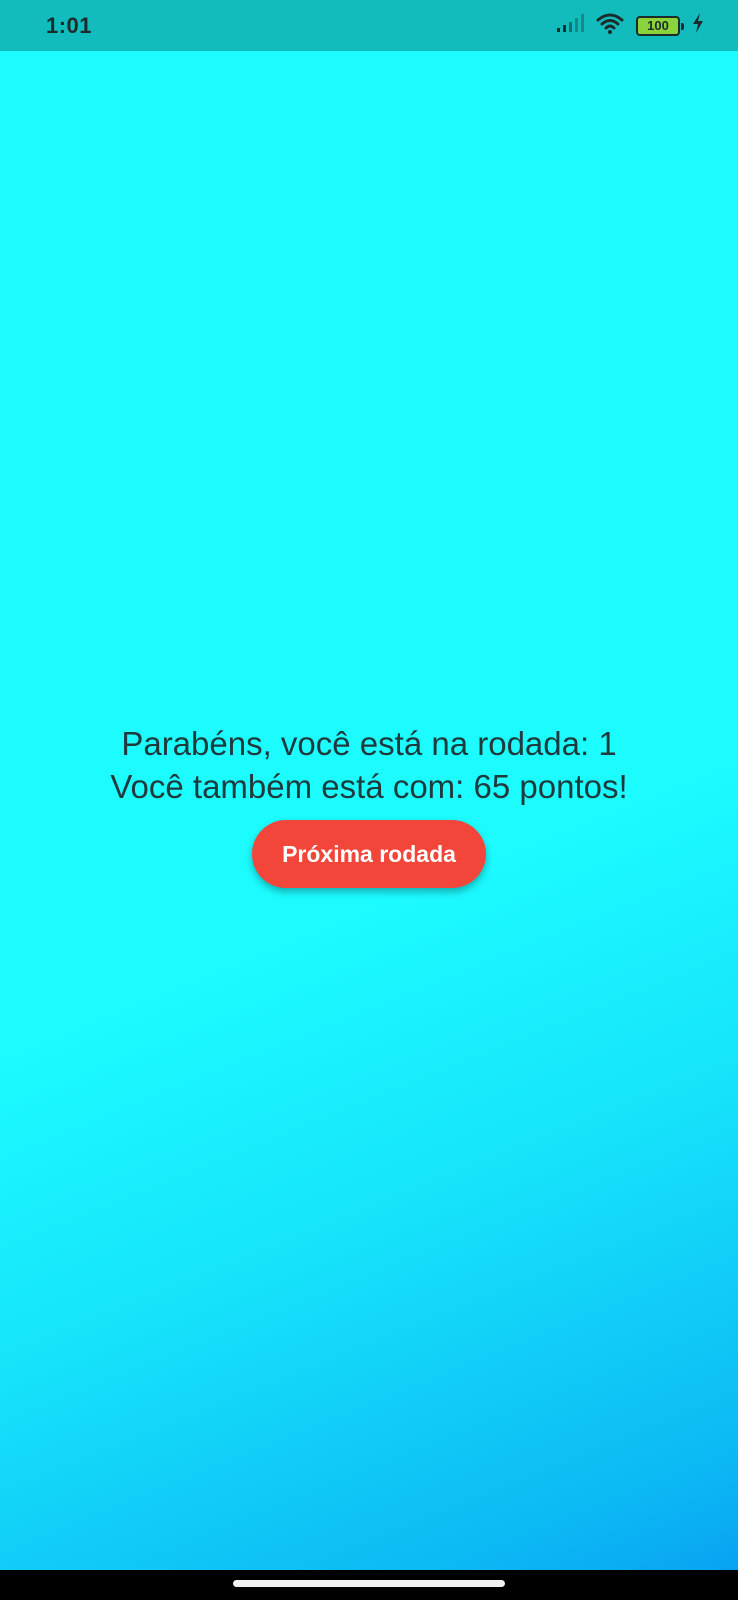 This screenshot has height=1600, width=738. I want to click on points-message: Você também está com: 65 pontos!, so click(369, 786).